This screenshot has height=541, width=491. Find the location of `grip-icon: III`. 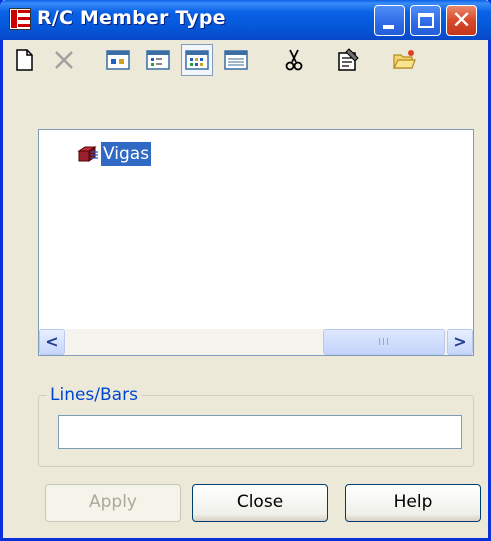

grip-icon: III is located at coordinates (384, 342).